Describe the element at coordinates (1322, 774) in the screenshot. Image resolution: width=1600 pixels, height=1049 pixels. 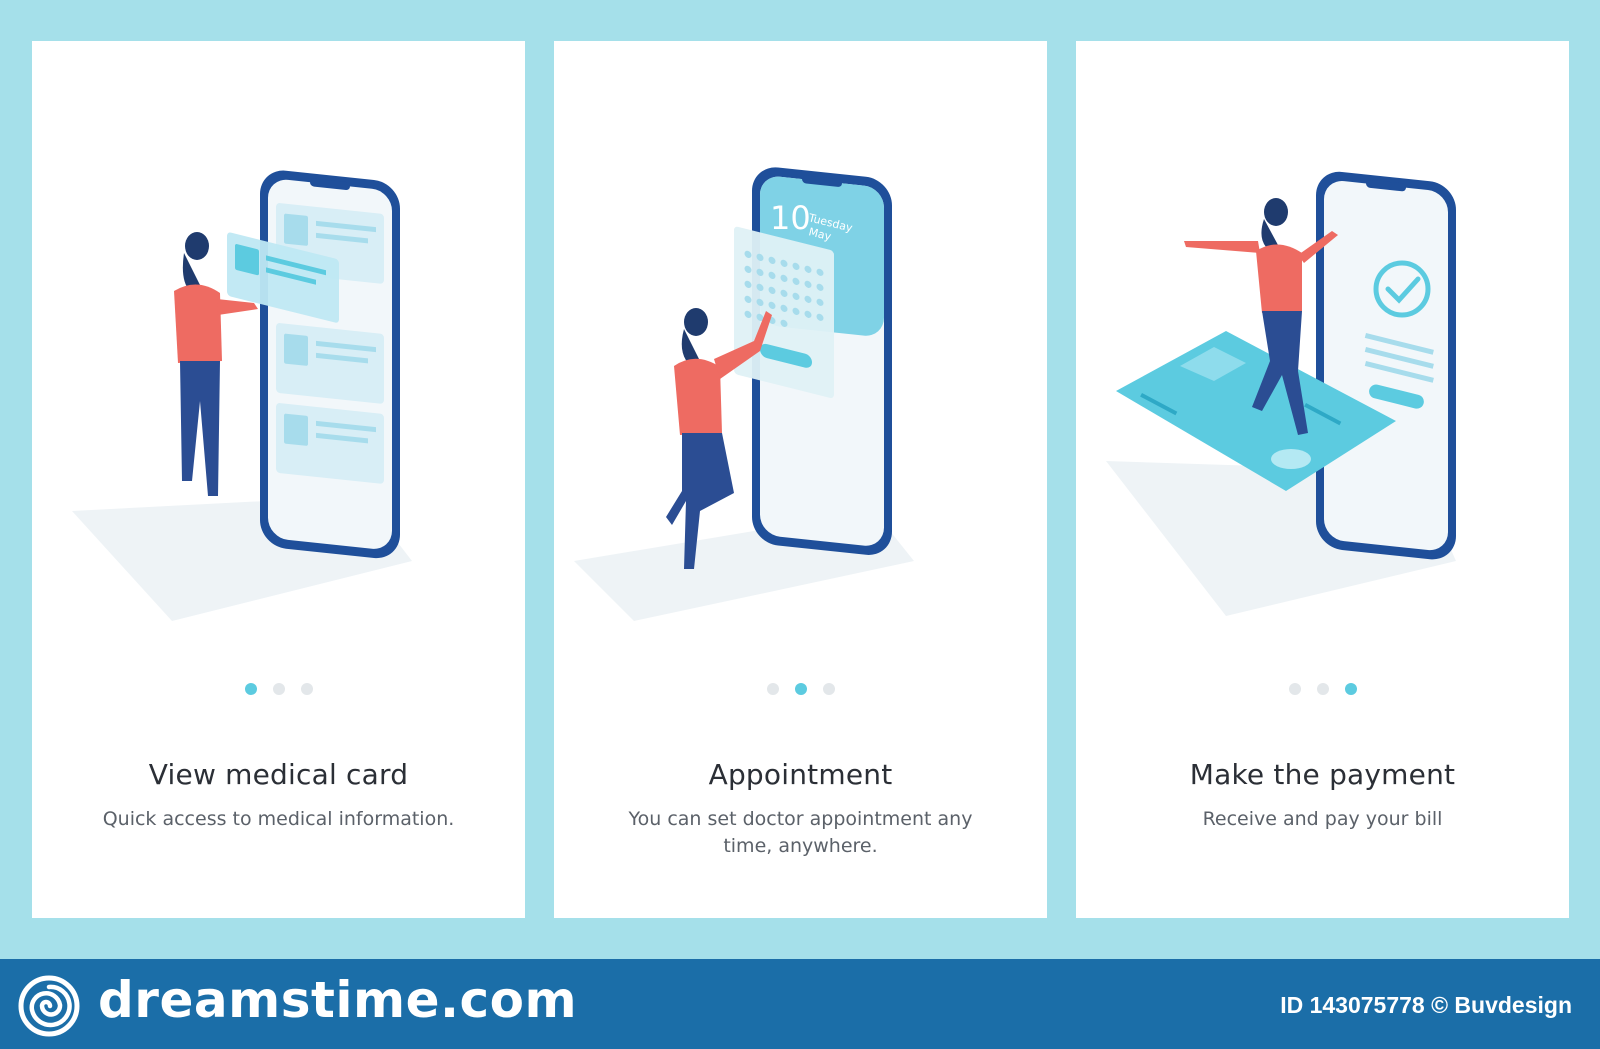
I see `slide-title: Make the payment` at that location.